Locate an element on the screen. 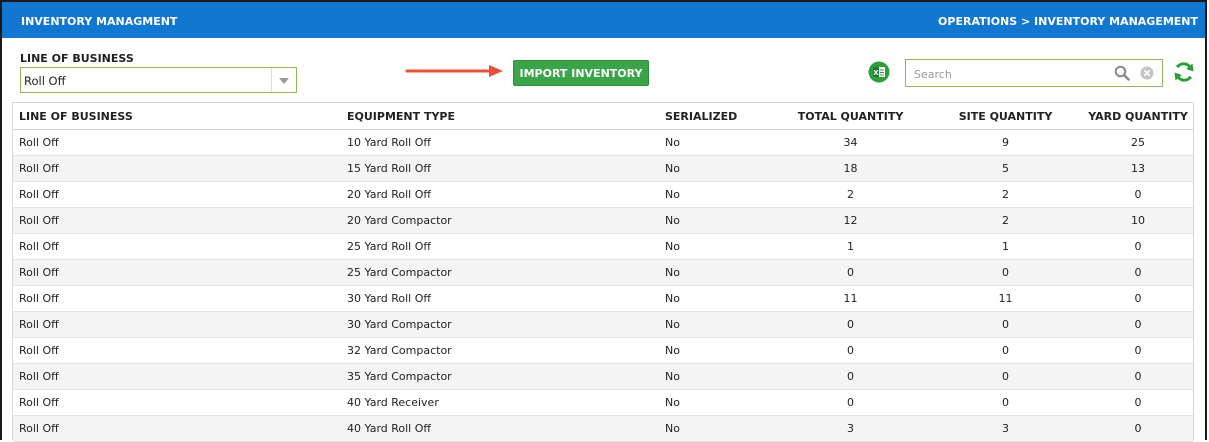 The height and width of the screenshot is (442, 1209). cell-equipment-type: 35 Yard Compactor is located at coordinates (506, 376).